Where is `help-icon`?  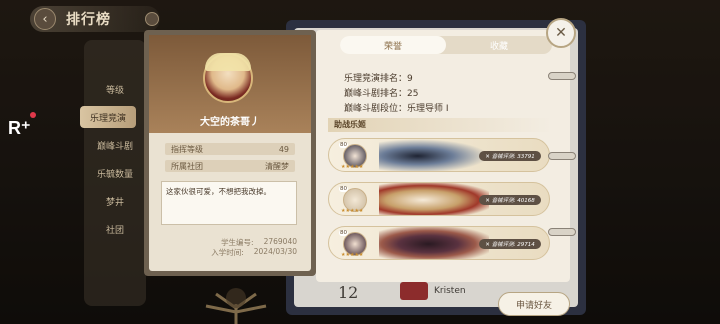
help-icon is located at coordinates (152, 19).